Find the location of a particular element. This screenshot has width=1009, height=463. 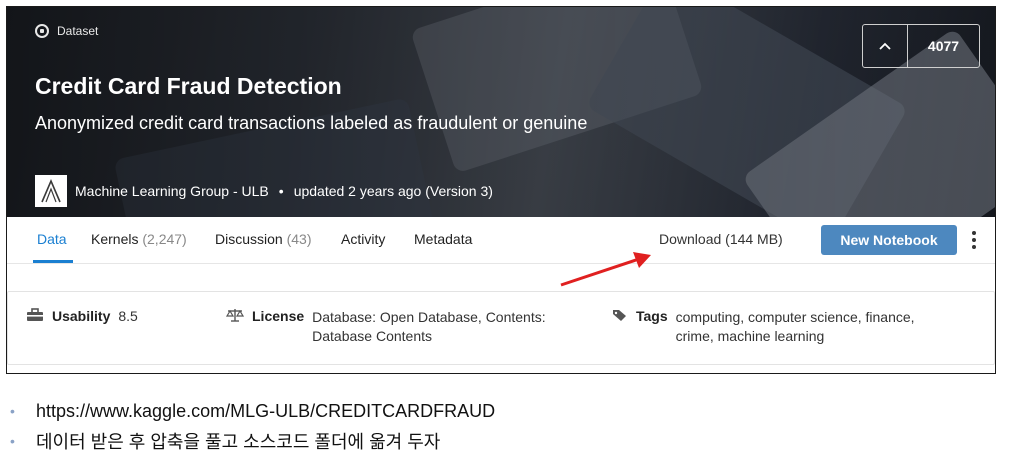

more-options-icon is located at coordinates (974, 240).